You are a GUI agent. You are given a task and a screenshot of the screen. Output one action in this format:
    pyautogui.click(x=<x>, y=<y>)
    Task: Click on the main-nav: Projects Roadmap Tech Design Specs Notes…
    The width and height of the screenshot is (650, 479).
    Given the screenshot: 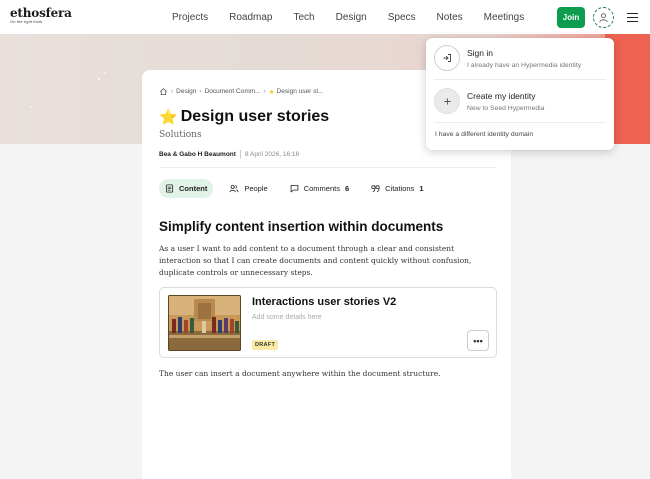 What is the action you would take?
    pyautogui.click(x=358, y=17)
    